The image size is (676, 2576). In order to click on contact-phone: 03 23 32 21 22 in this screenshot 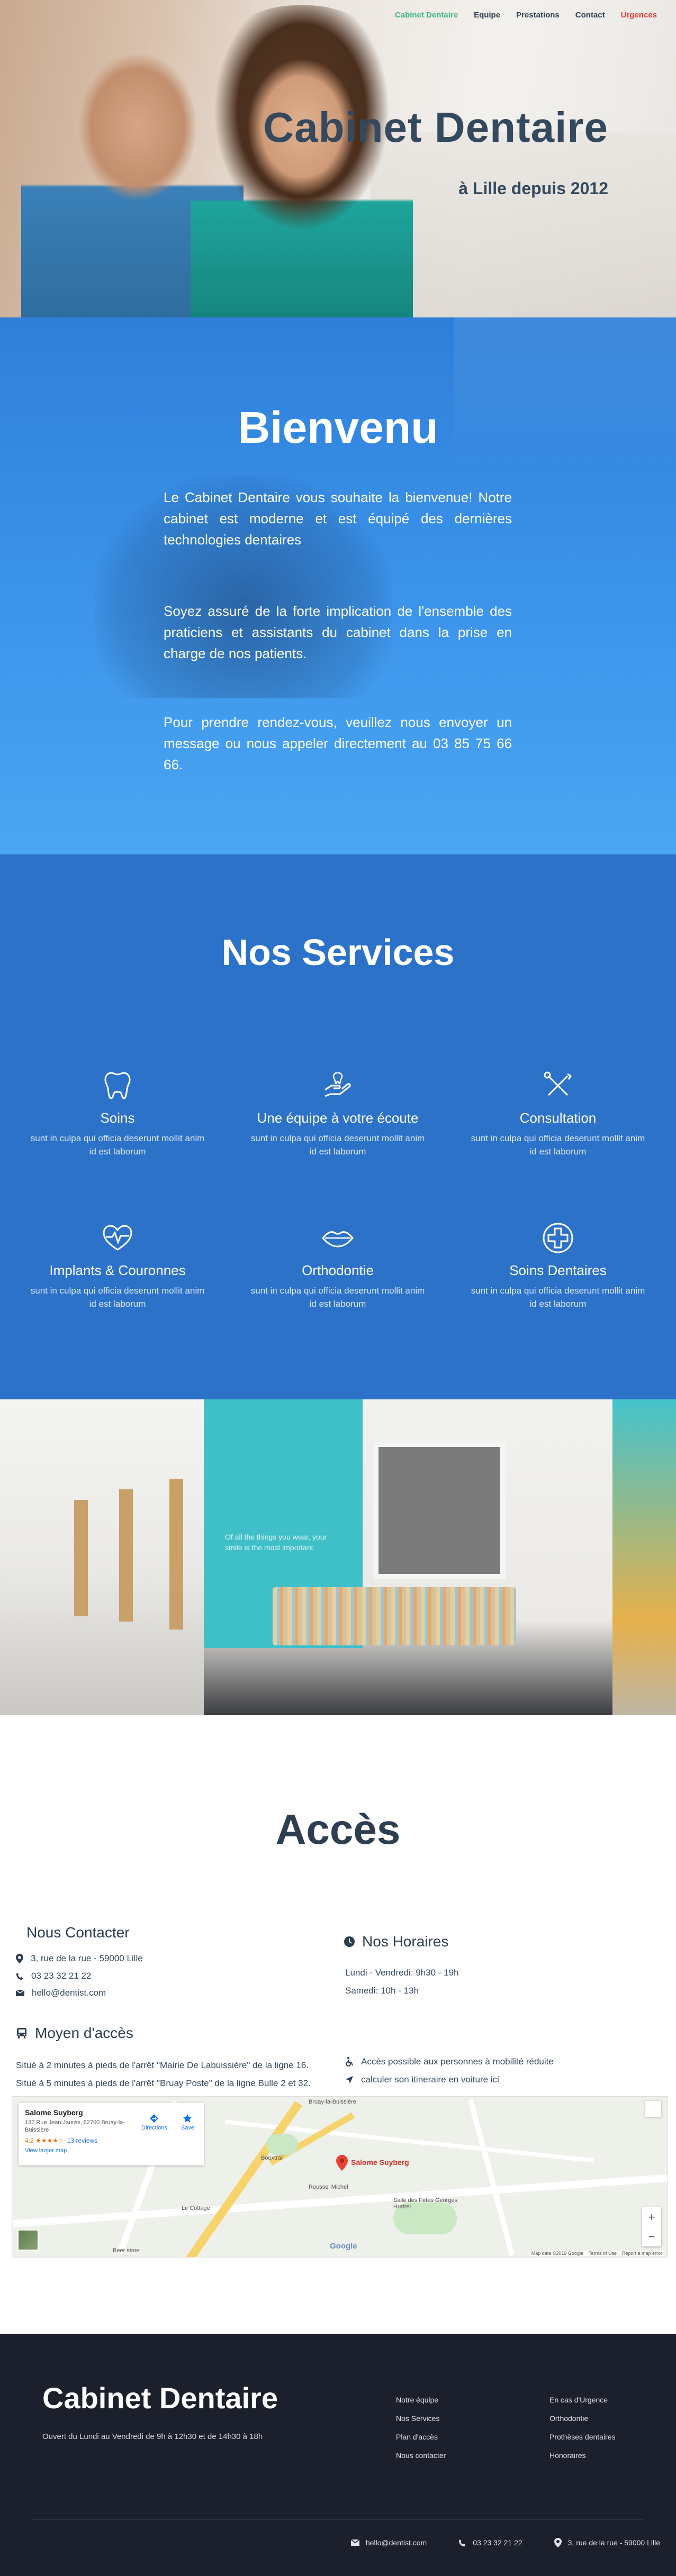, I will do `click(53, 1976)`.